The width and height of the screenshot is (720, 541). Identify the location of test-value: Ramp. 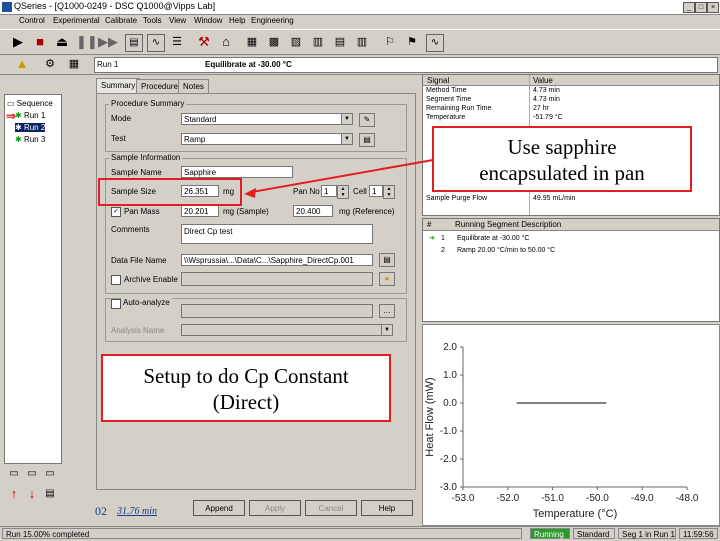
(195, 139).